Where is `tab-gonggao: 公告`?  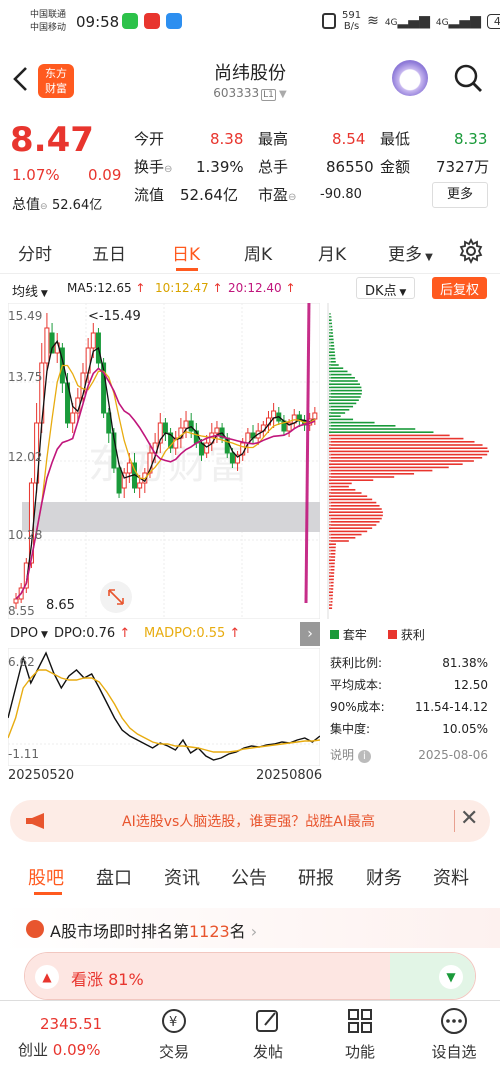
tab-gonggao: 公告 is located at coordinates (249, 877).